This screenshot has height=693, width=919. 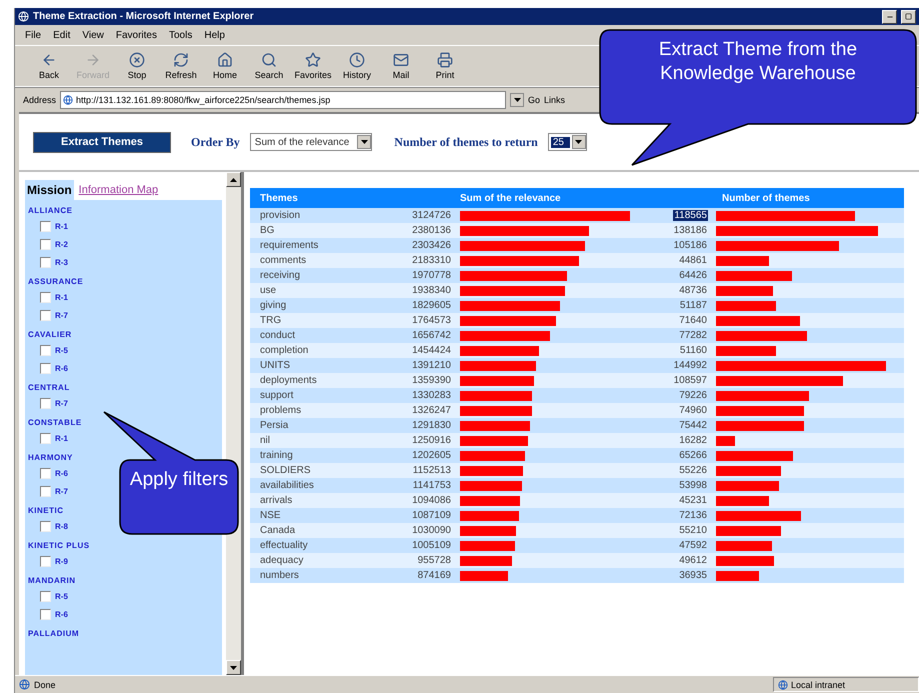 I want to click on sidebar-tab: Mission, so click(x=49, y=190).